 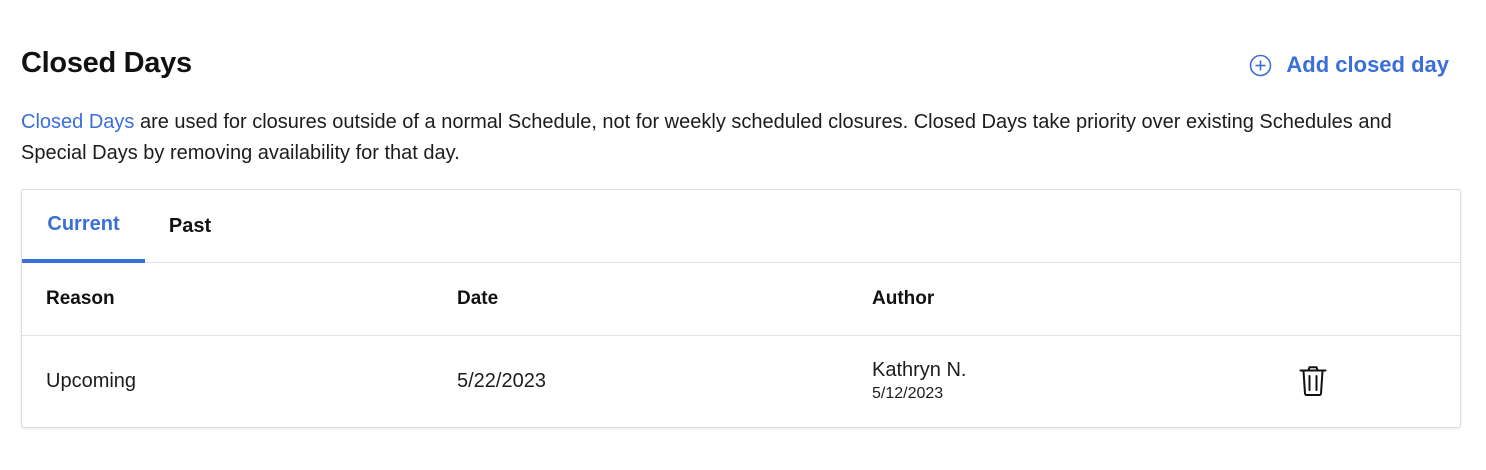 I want to click on author-name: Kathryn N., so click(x=919, y=370).